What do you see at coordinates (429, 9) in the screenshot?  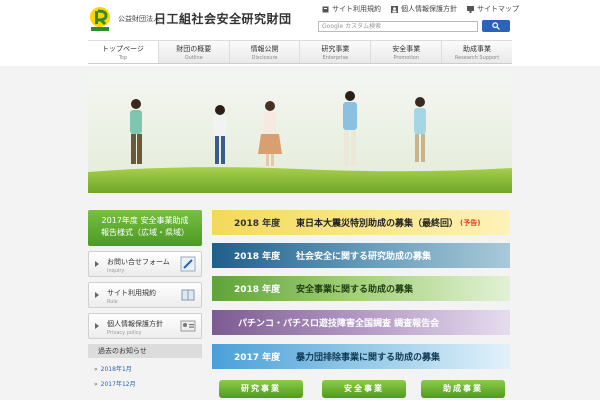 I see `privacy-link-label: 個人情報保護方針` at bounding box center [429, 9].